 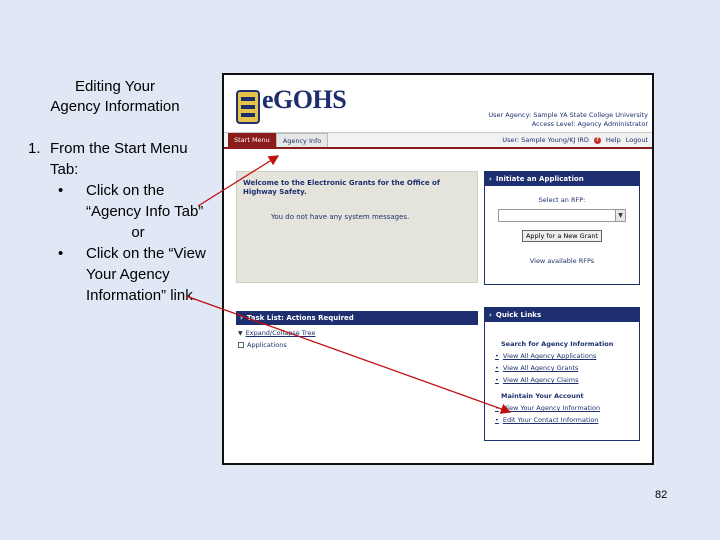 What do you see at coordinates (620, 215) in the screenshot?
I see `chevron-down-icon: ▼` at bounding box center [620, 215].